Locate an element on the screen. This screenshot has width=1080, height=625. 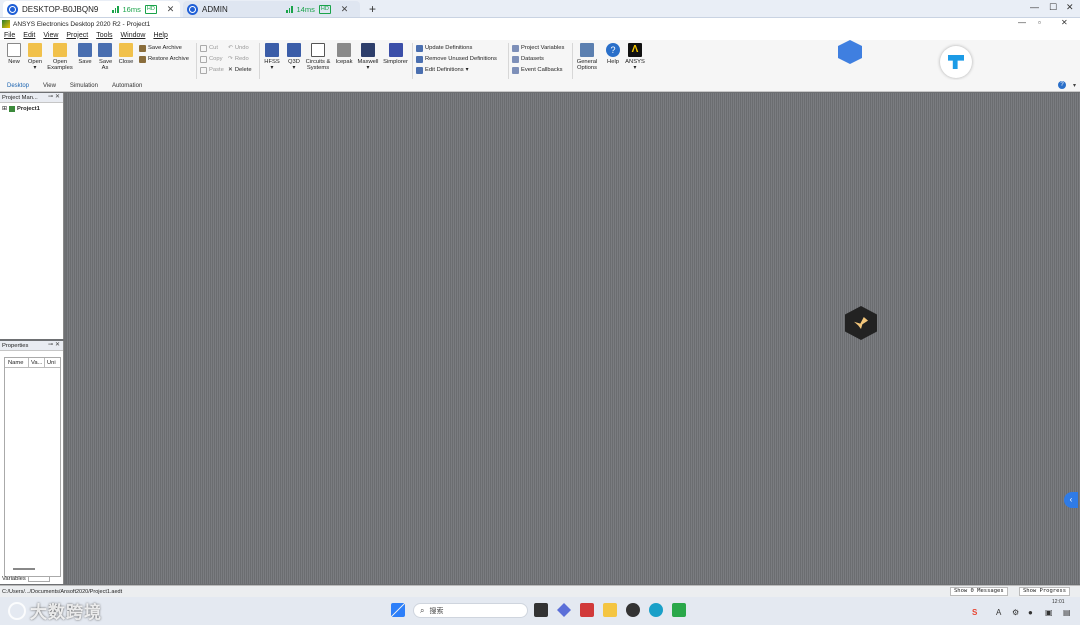
settings-icon: ⚙ is located at coordinates (1015, 612).